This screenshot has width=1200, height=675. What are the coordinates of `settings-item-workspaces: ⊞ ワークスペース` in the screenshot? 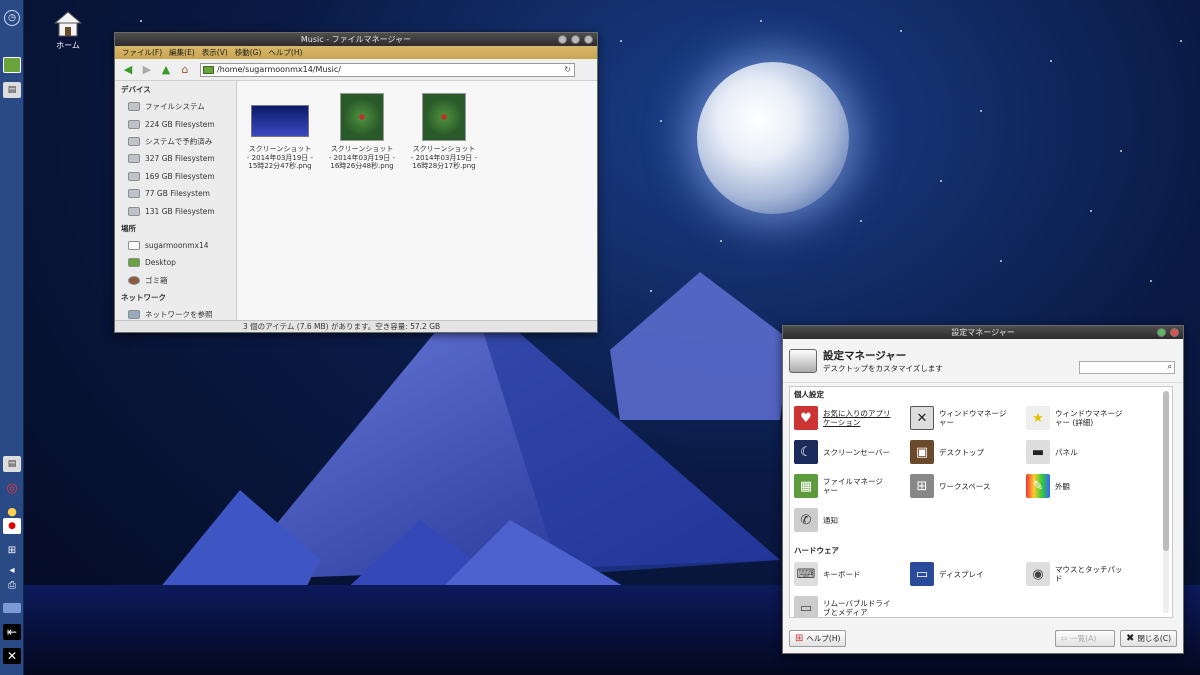 It's located at (966, 486).